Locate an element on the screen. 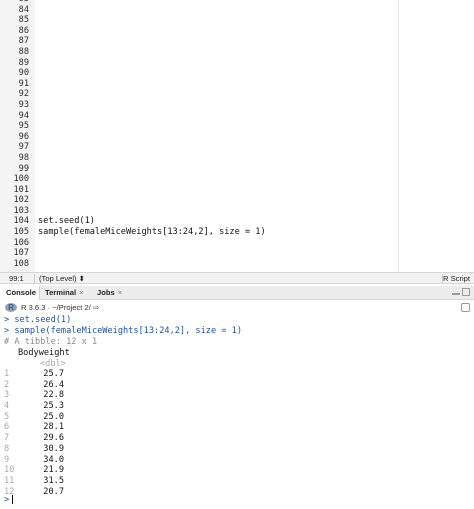 This screenshot has width=474, height=509. row-value: 22.8 is located at coordinates (53, 395).